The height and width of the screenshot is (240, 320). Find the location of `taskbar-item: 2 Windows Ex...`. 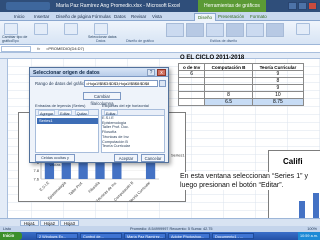

taskbar-item: 2 Windows Ex... is located at coordinates (57, 236).